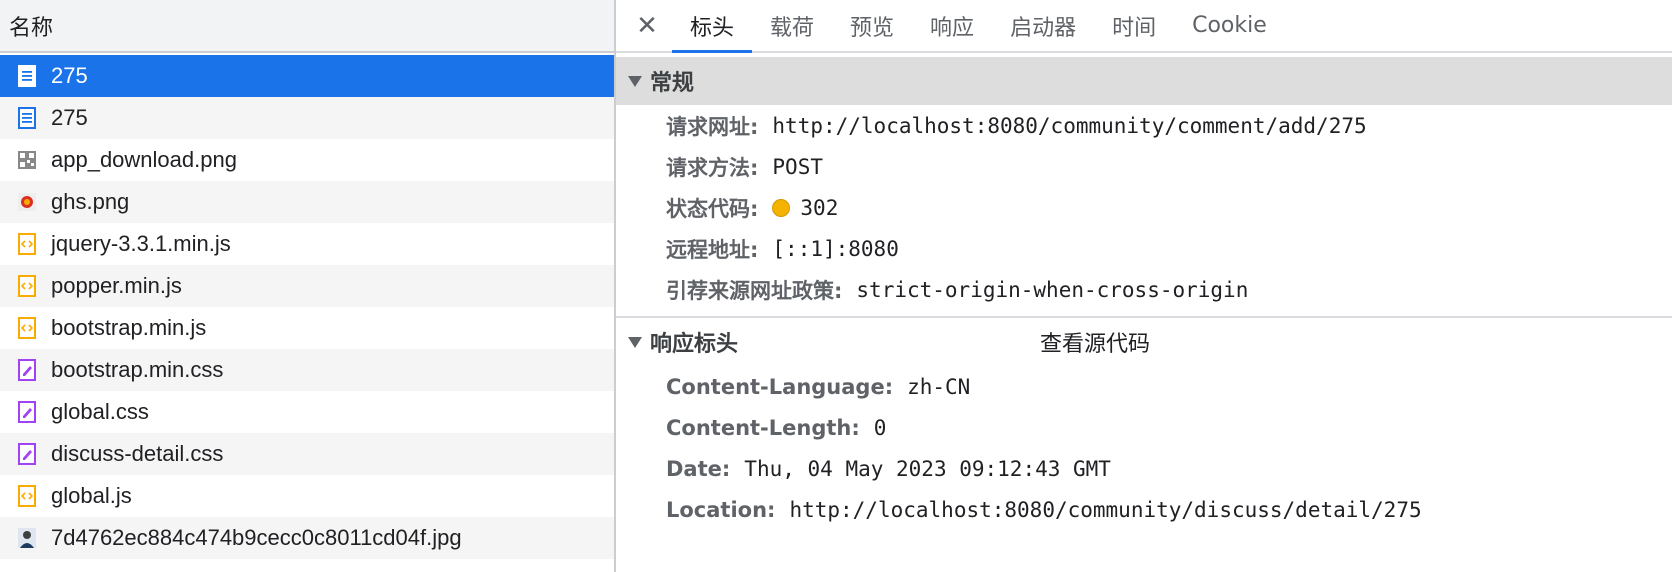  I want to click on status-code-row: 状态代码: 302, so click(1144, 207).